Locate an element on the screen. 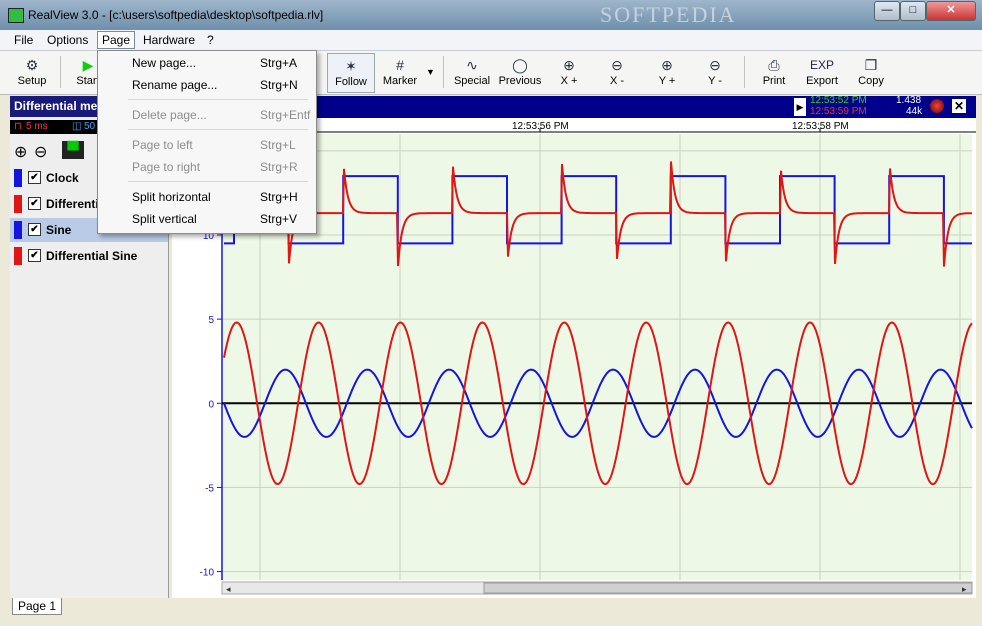 The height and width of the screenshot is (626, 982). page-menu-item-3: Delete page... Strg+Entf is located at coordinates (206, 115).